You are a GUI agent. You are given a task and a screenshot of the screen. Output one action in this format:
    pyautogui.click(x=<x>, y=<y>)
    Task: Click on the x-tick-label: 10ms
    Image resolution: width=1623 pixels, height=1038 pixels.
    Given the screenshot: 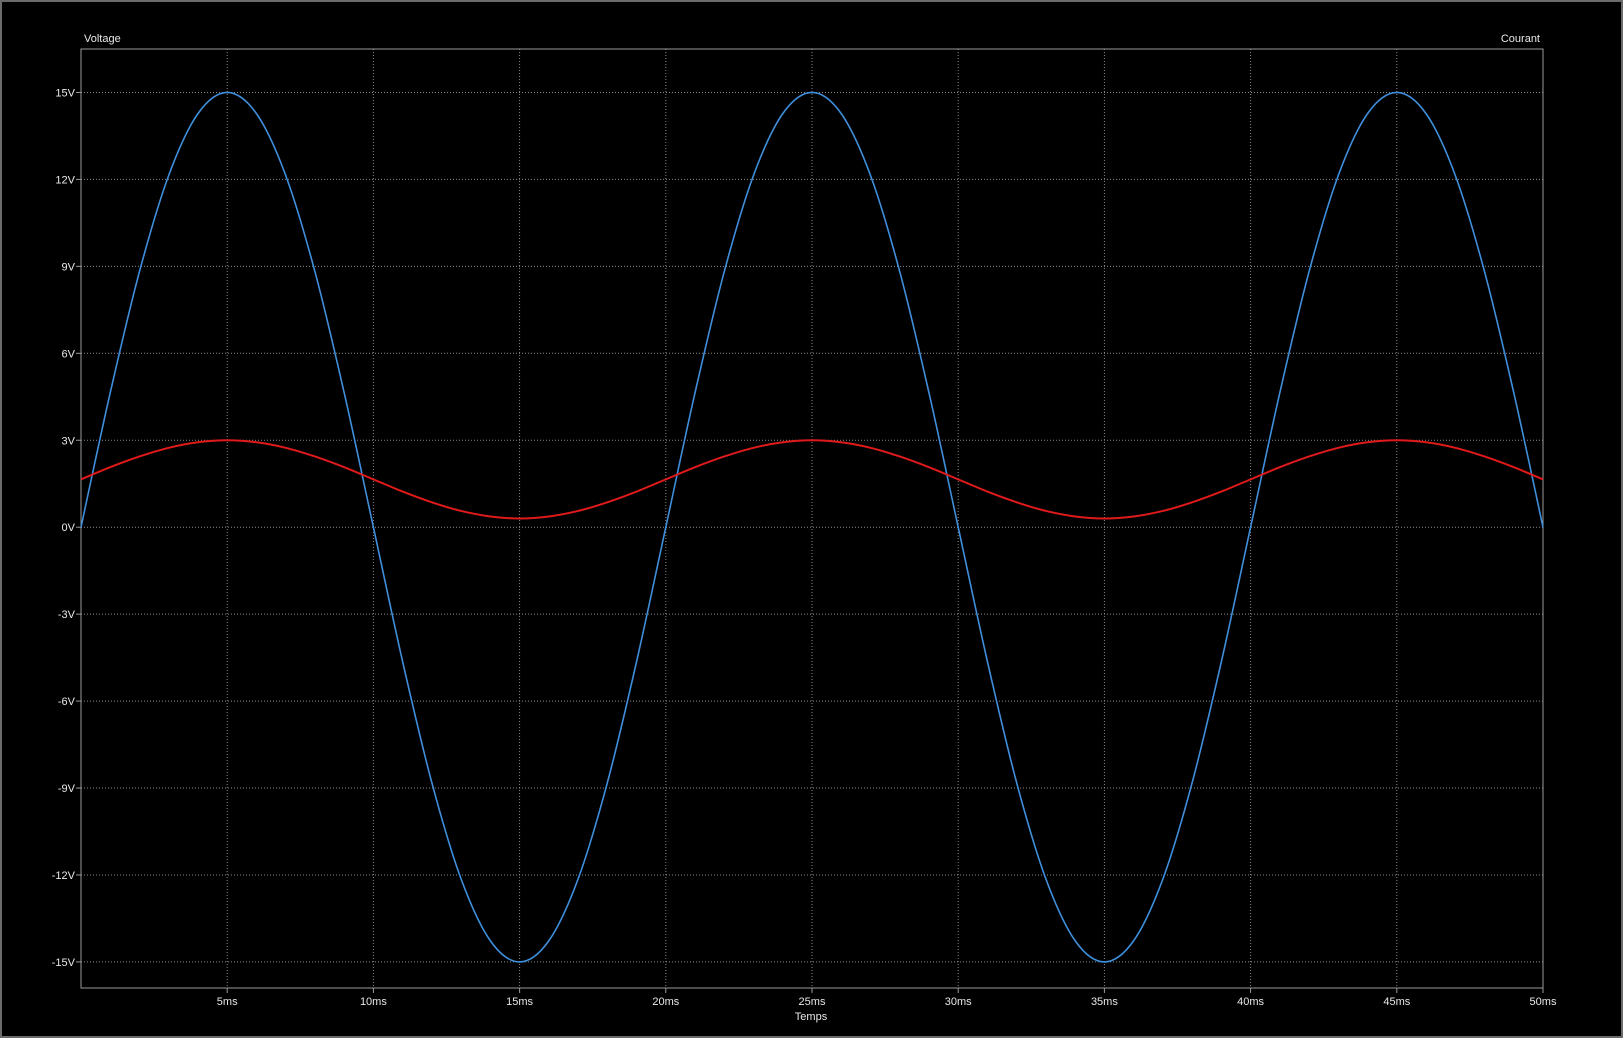 What is the action you would take?
    pyautogui.click(x=373, y=1002)
    